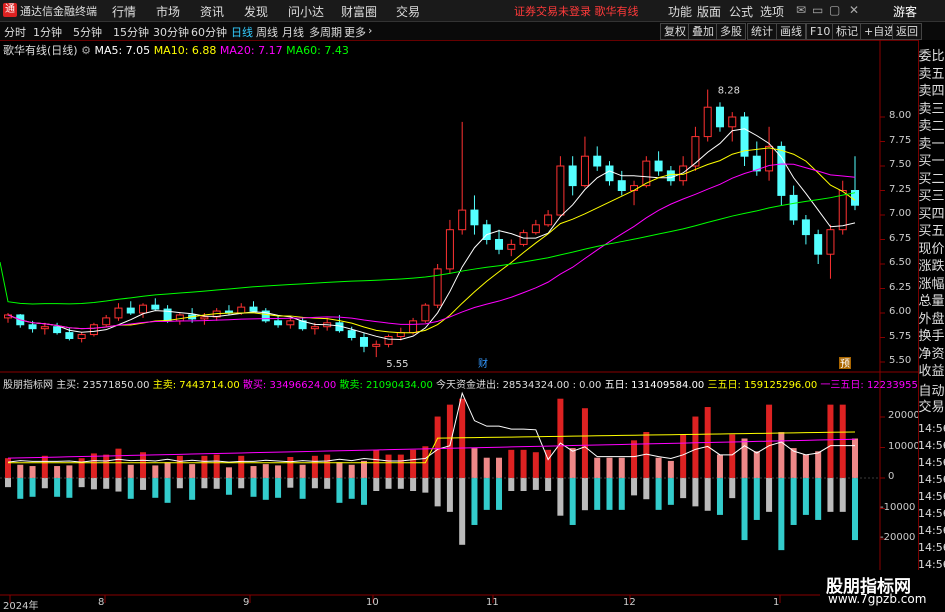 This screenshot has height=612, width=945. What do you see at coordinates (196, 385) in the screenshot?
I see `main-sell: 主卖: 7443714.00` at bounding box center [196, 385].